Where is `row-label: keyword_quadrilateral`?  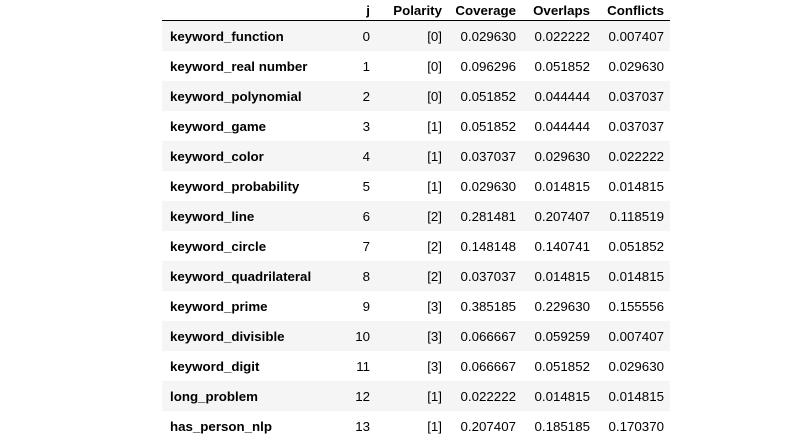 row-label: keyword_quadrilateral is located at coordinates (250, 276).